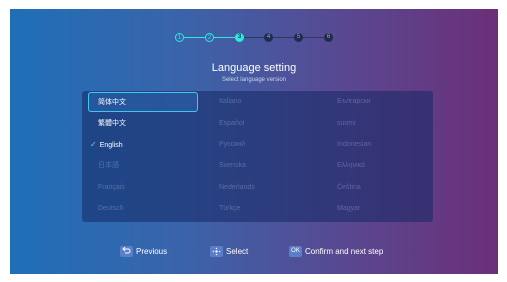 Image resolution: width=507 pixels, height=282 pixels. What do you see at coordinates (209, 37) in the screenshot?
I see `step-2: 2` at bounding box center [209, 37].